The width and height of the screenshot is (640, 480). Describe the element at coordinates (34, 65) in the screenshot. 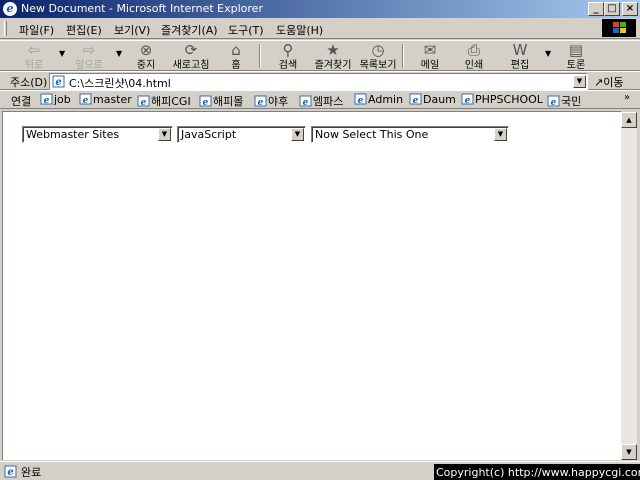

I see `back-label: 뒤로` at that location.